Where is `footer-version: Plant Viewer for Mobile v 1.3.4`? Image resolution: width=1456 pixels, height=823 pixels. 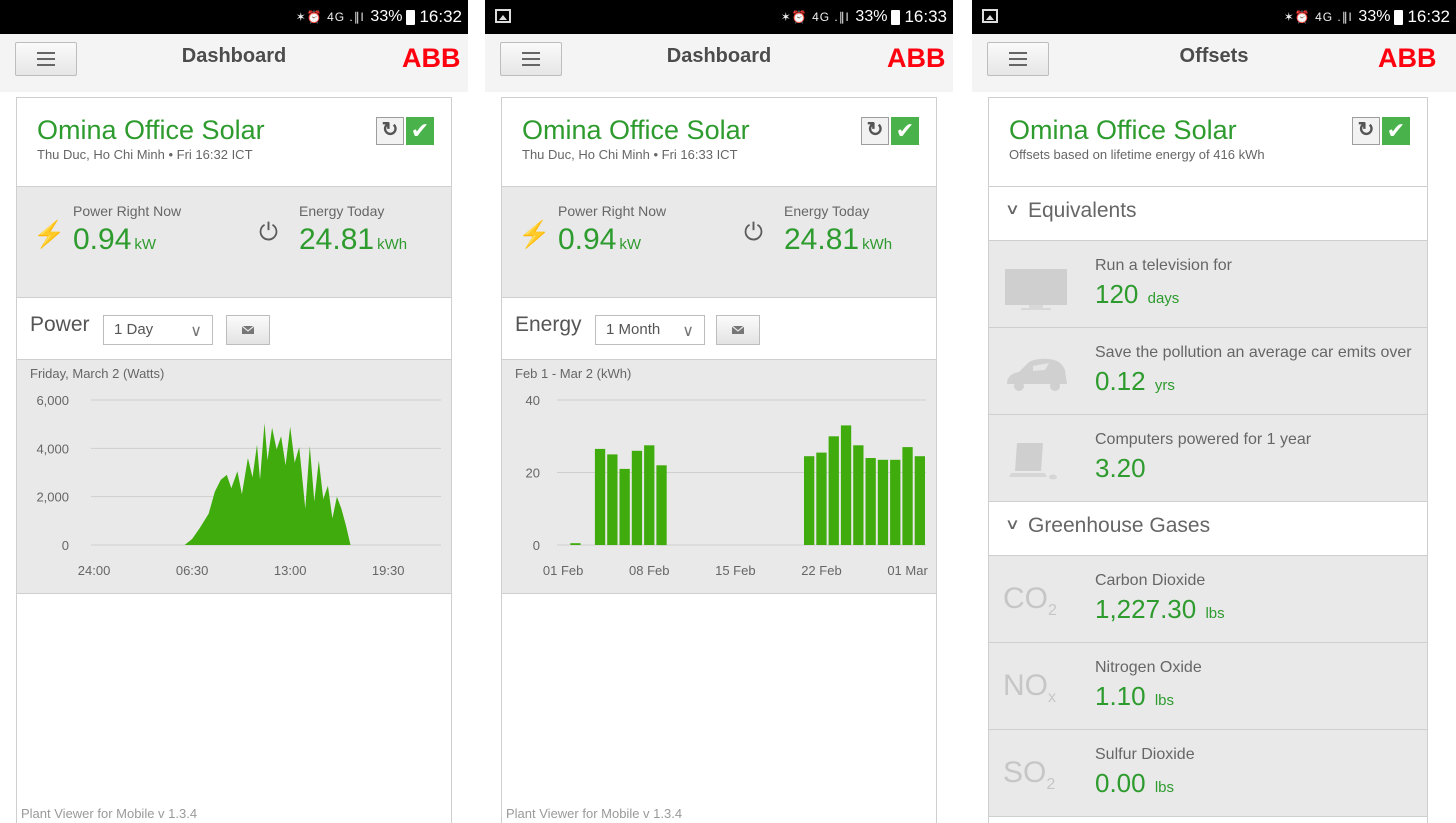
footer-version: Plant Viewer for Mobile v 1.3.4 is located at coordinates (594, 813).